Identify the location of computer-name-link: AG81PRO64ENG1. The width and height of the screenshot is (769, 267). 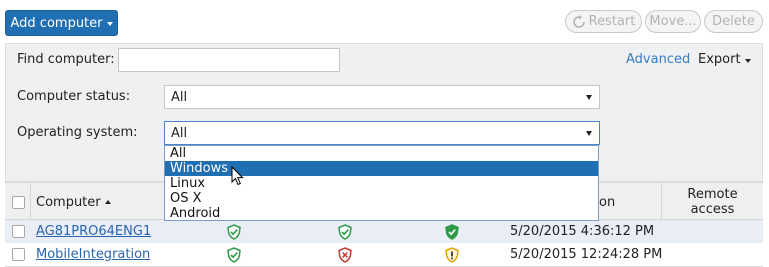
(93, 231).